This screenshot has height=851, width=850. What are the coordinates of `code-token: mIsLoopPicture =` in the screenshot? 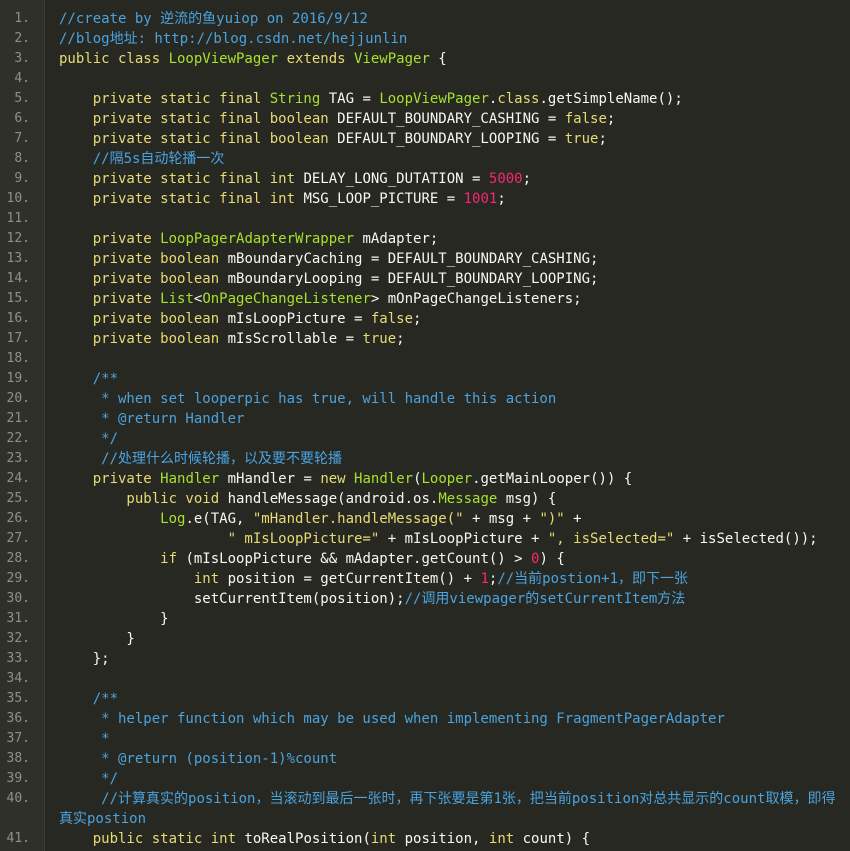 It's located at (295, 319).